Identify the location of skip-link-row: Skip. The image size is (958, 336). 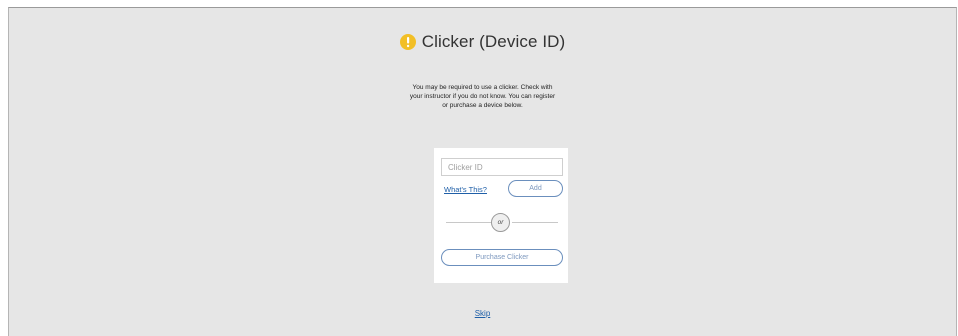
(482, 313).